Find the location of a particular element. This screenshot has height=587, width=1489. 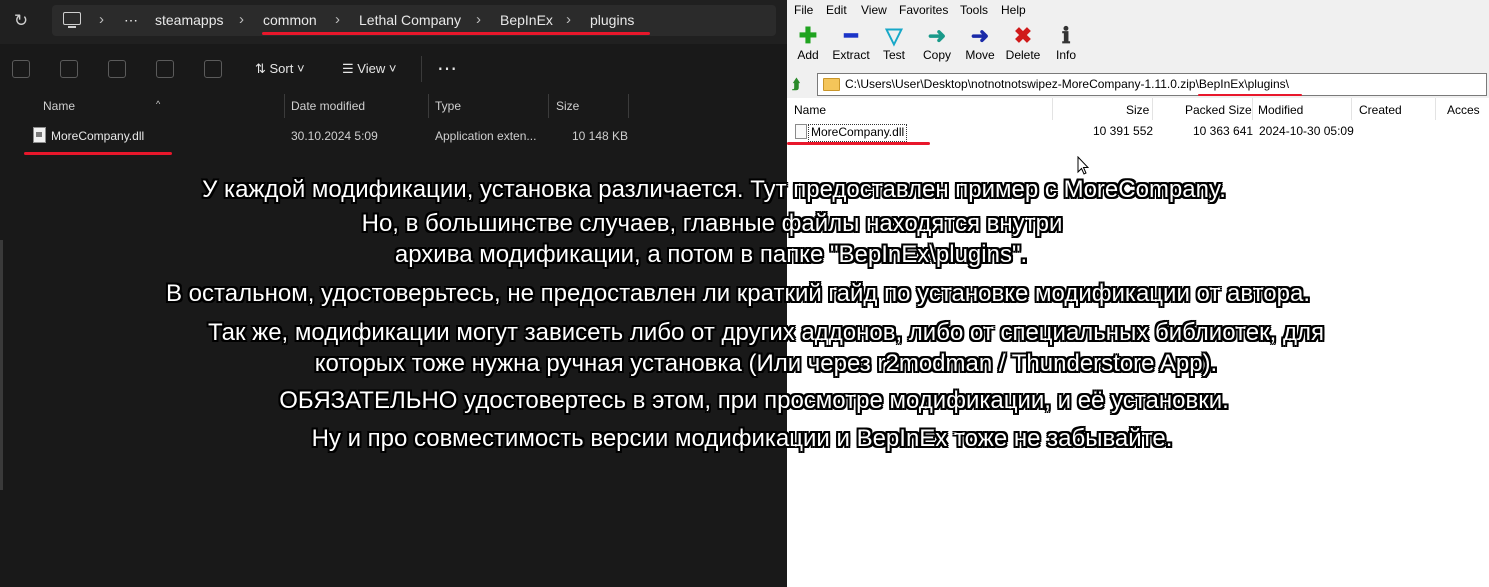

copy-icon is located at coordinates (21, 69).